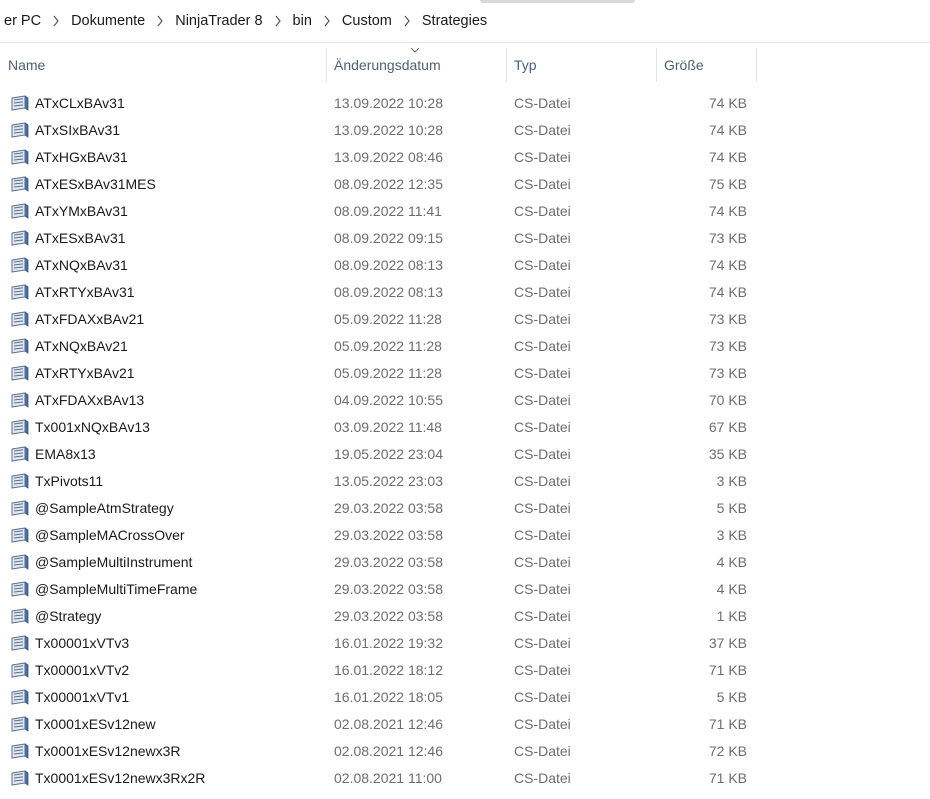 This screenshot has width=930, height=799. I want to click on file-row: TxPivots11 13.05.2022 23:03 CS-Datei 3 KB, so click(465, 481).